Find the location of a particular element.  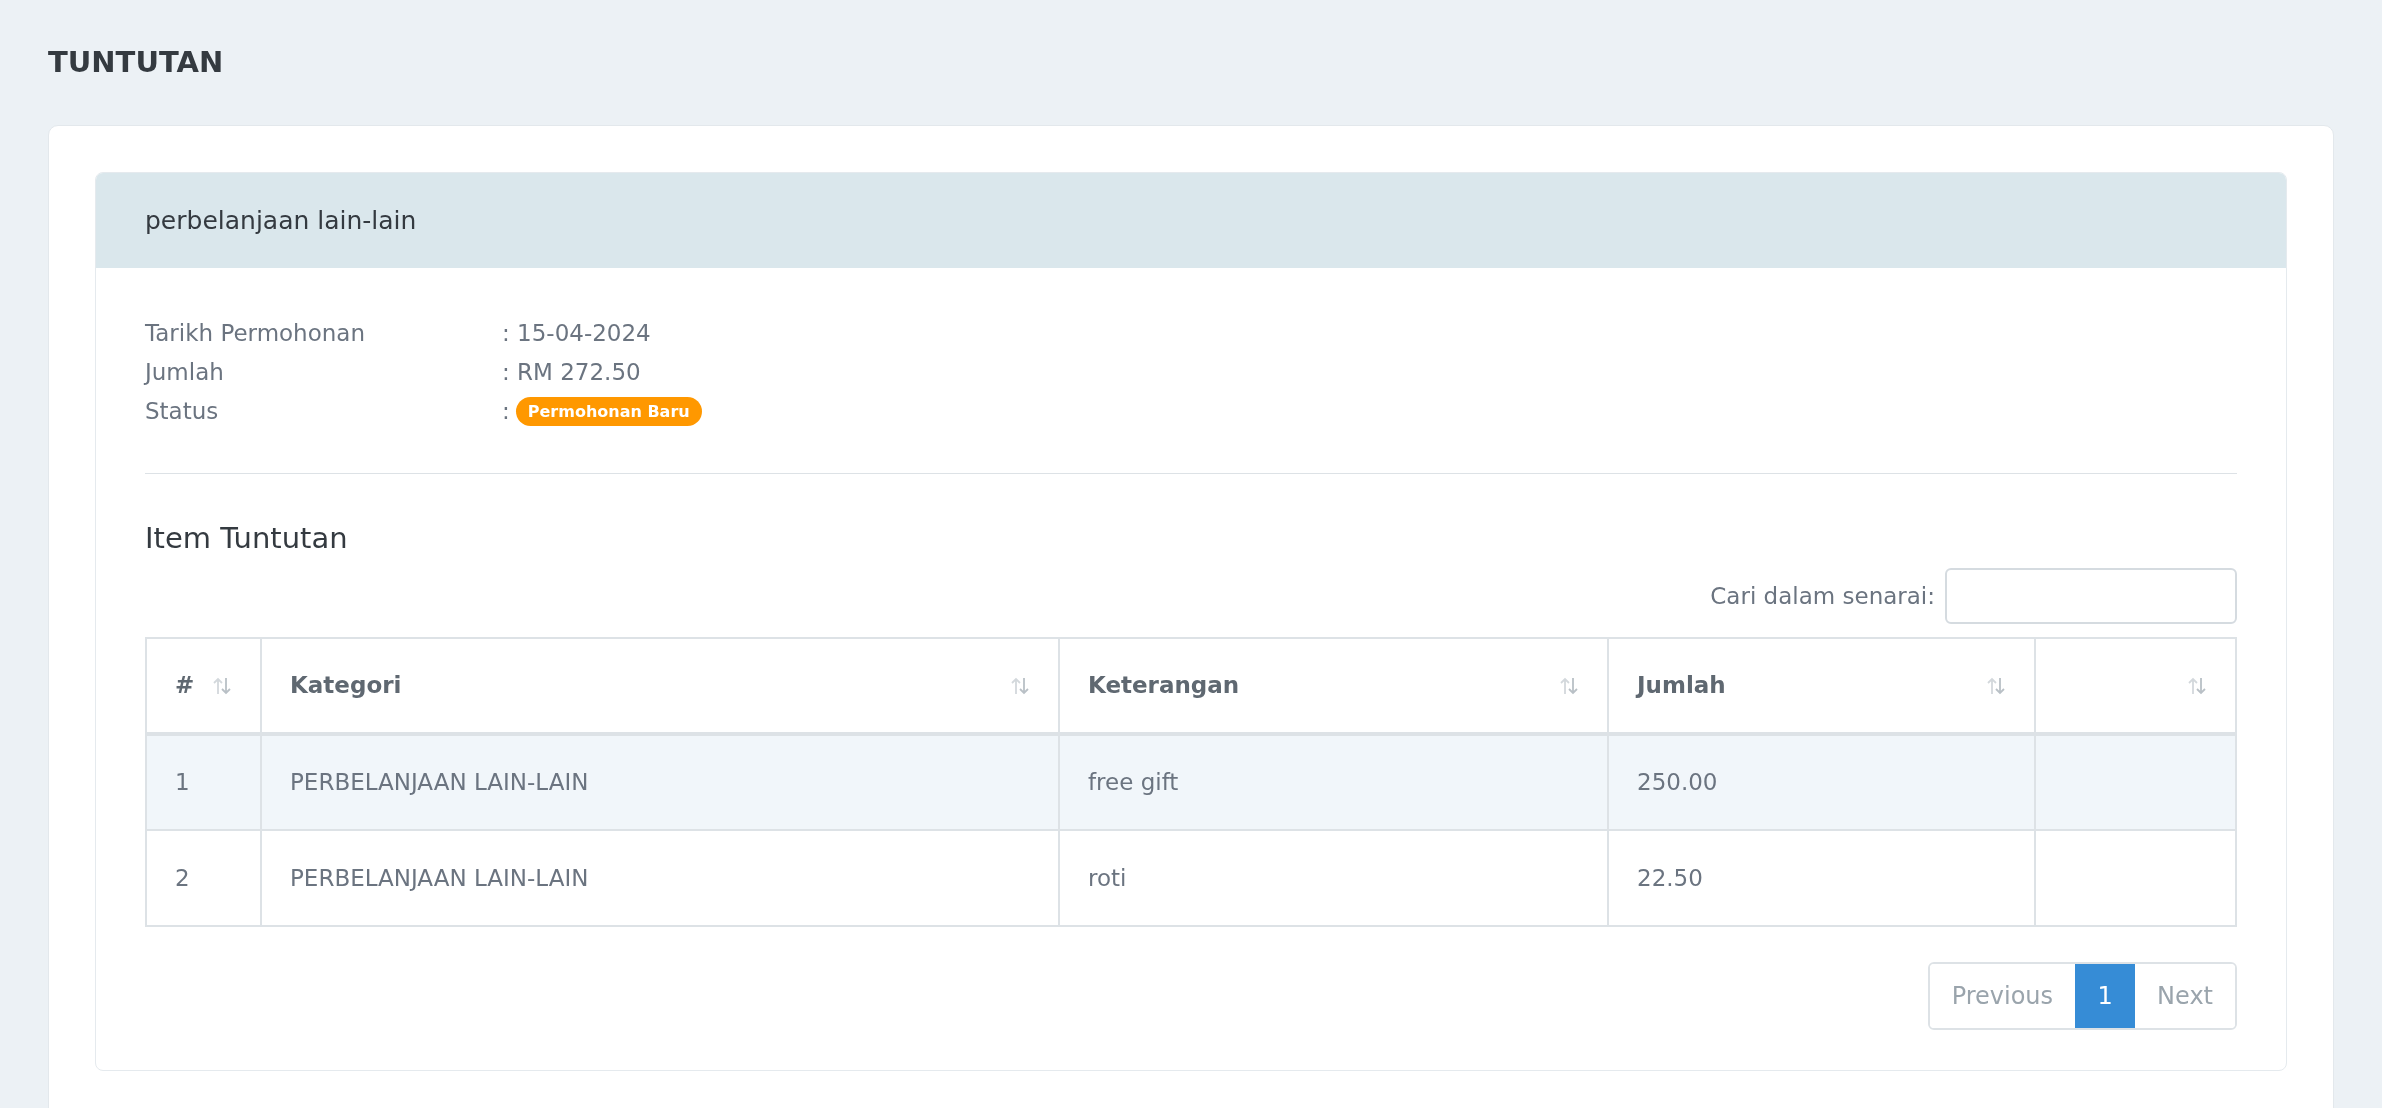

column-header: # is located at coordinates (185, 685).